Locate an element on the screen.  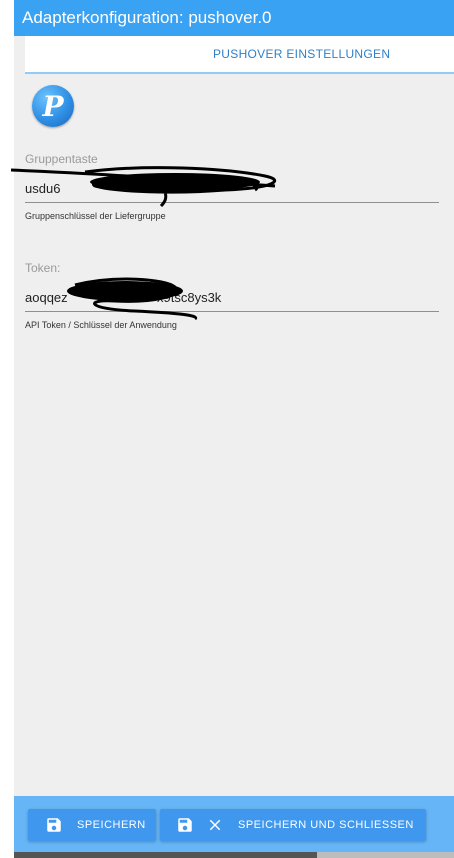
scrollbar-thumb is located at coordinates (385, 855).